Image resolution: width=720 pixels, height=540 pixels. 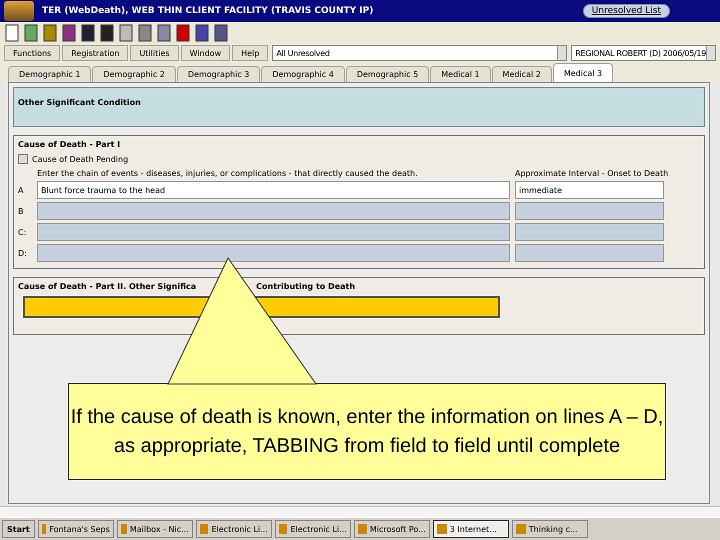 I want to click on menu-item: Functions, so click(x=32, y=53).